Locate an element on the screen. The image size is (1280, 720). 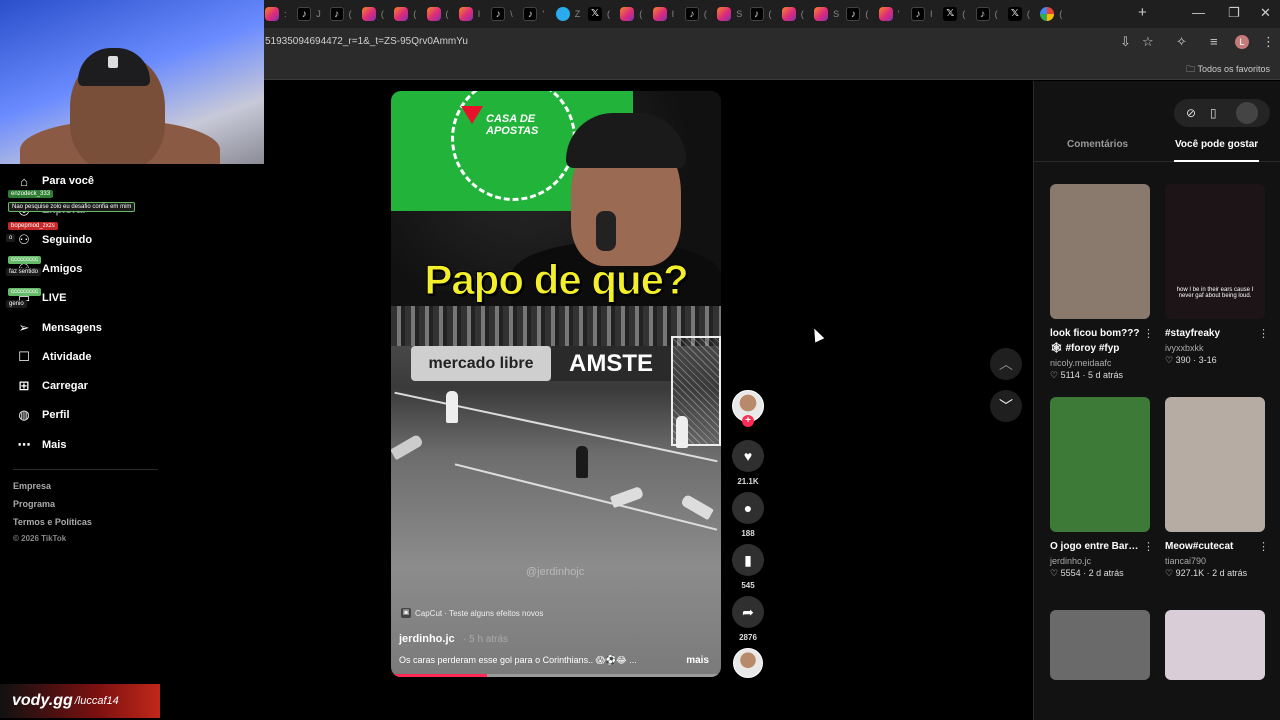
minimize-icon: — is located at coordinates (1198, 12).